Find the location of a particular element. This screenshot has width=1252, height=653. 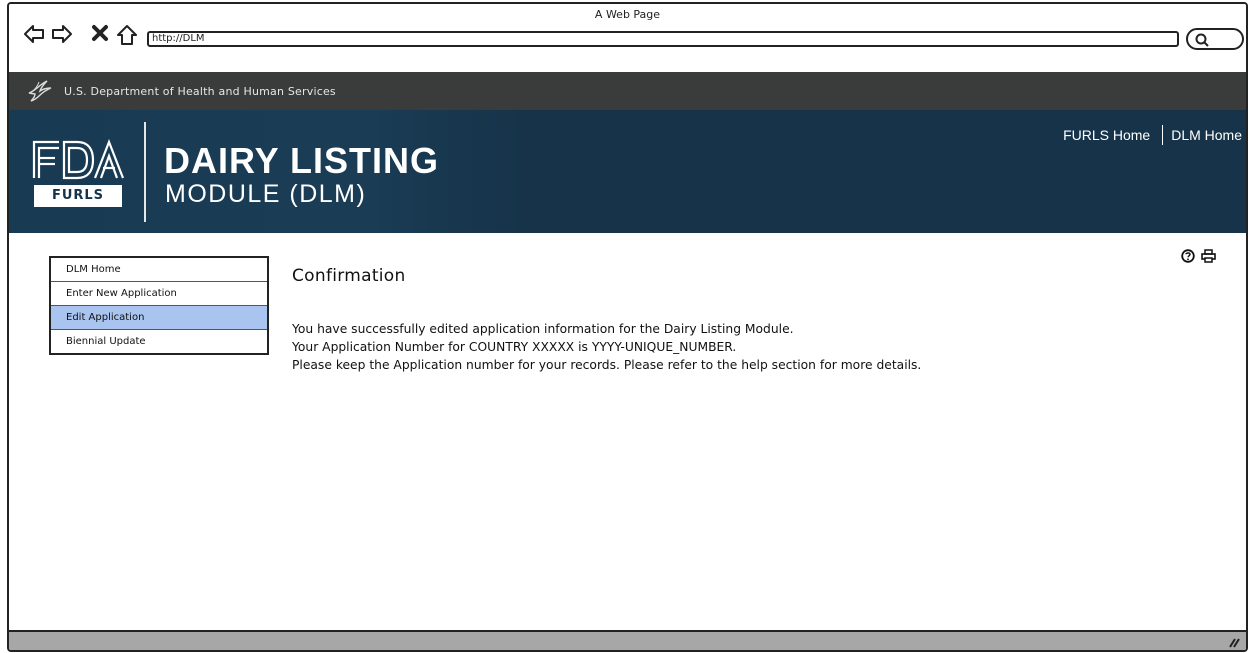

browser-toolbar: A Web Page http://DLM is located at coordinates (627, 35).